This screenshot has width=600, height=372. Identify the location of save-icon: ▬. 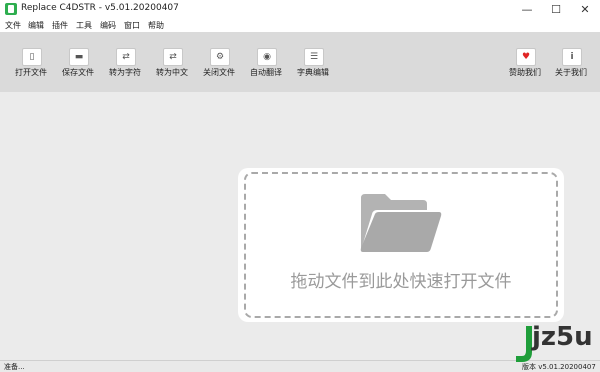
(79, 57).